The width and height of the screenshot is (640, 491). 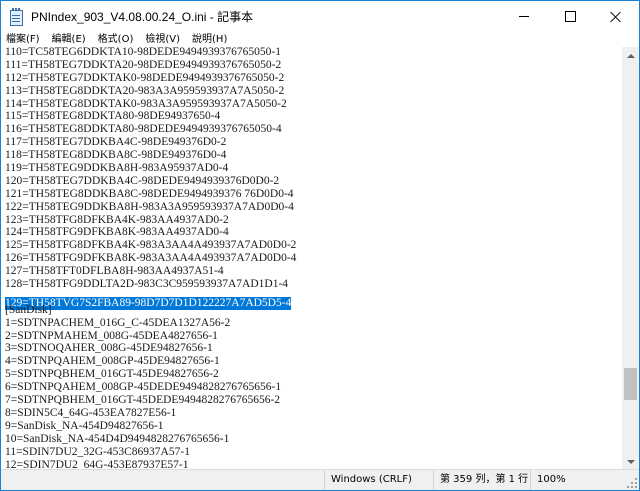 What do you see at coordinates (23, 39) in the screenshot?
I see `menu-file: 檔案(F)` at bounding box center [23, 39].